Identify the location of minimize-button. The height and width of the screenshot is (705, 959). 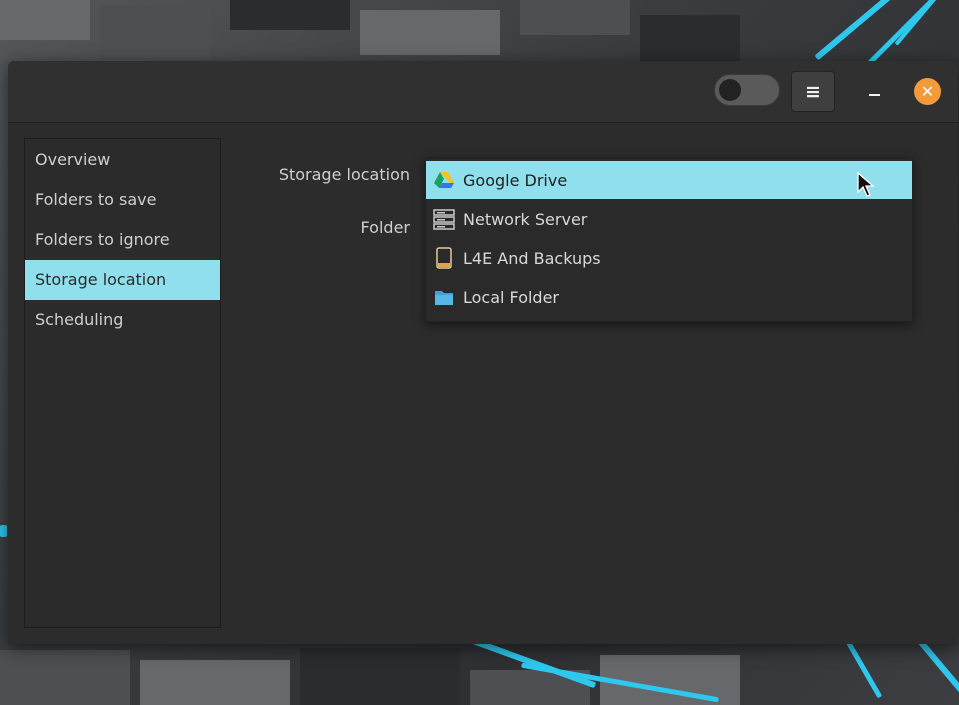
(874, 92).